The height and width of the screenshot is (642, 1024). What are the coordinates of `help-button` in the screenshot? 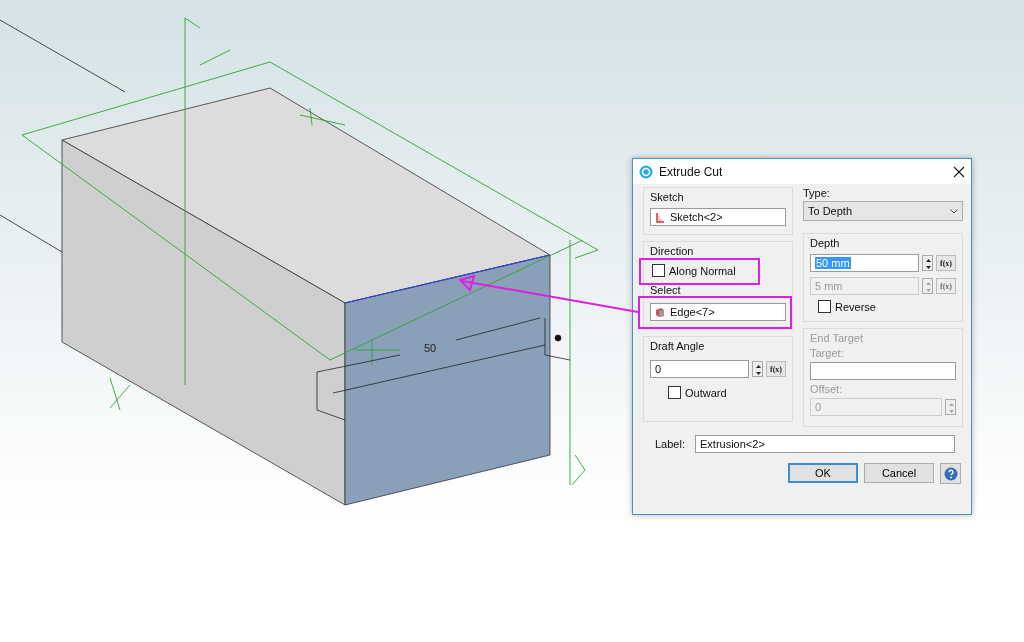 It's located at (950, 473).